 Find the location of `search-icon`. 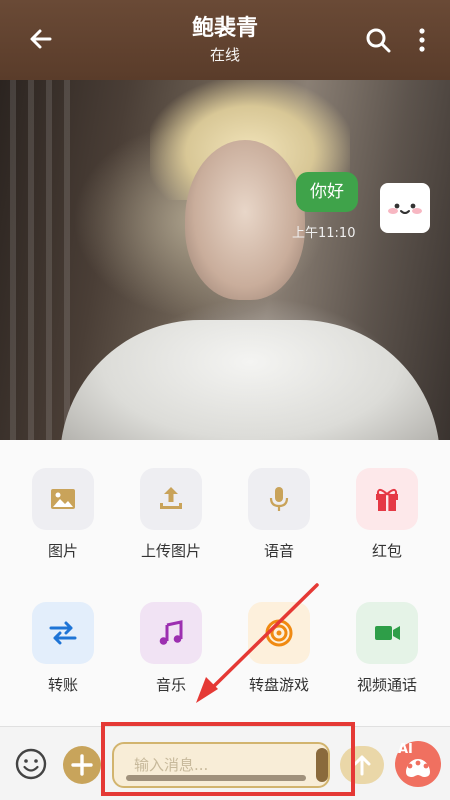

search-icon is located at coordinates (378, 40).